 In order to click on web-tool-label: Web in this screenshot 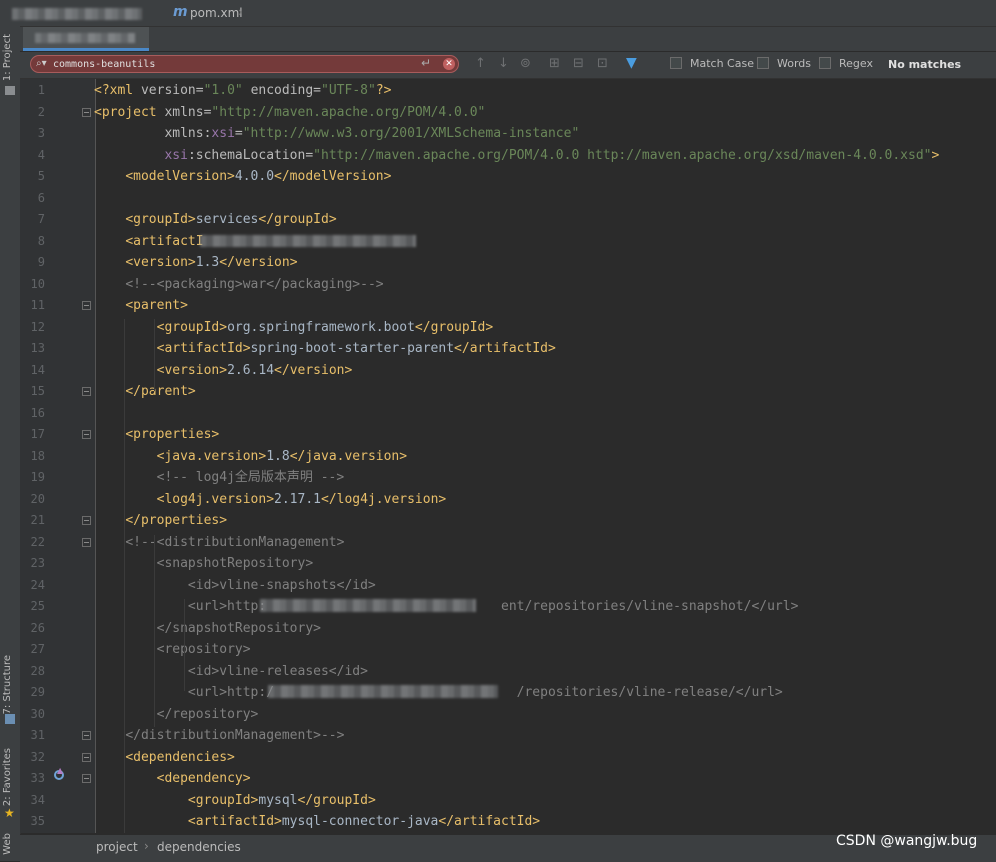, I will do `click(7, 844)`.